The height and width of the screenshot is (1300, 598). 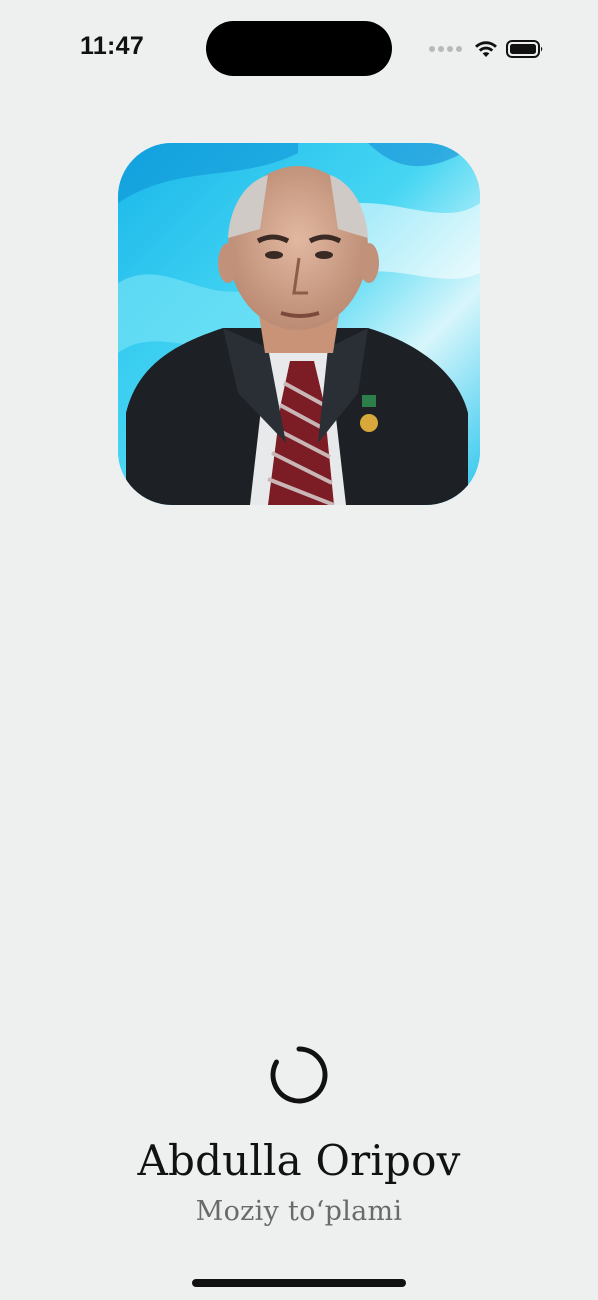 What do you see at coordinates (299, 48) in the screenshot?
I see `dynamic-island` at bounding box center [299, 48].